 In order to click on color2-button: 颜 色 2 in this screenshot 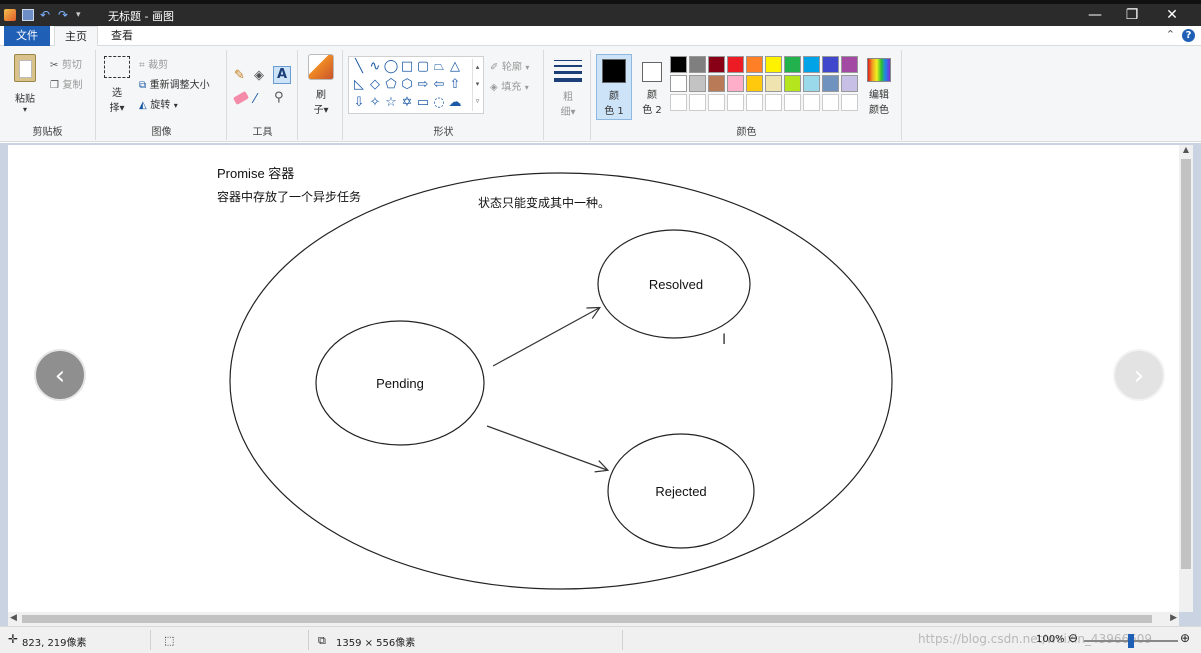, I will do `click(652, 87)`.